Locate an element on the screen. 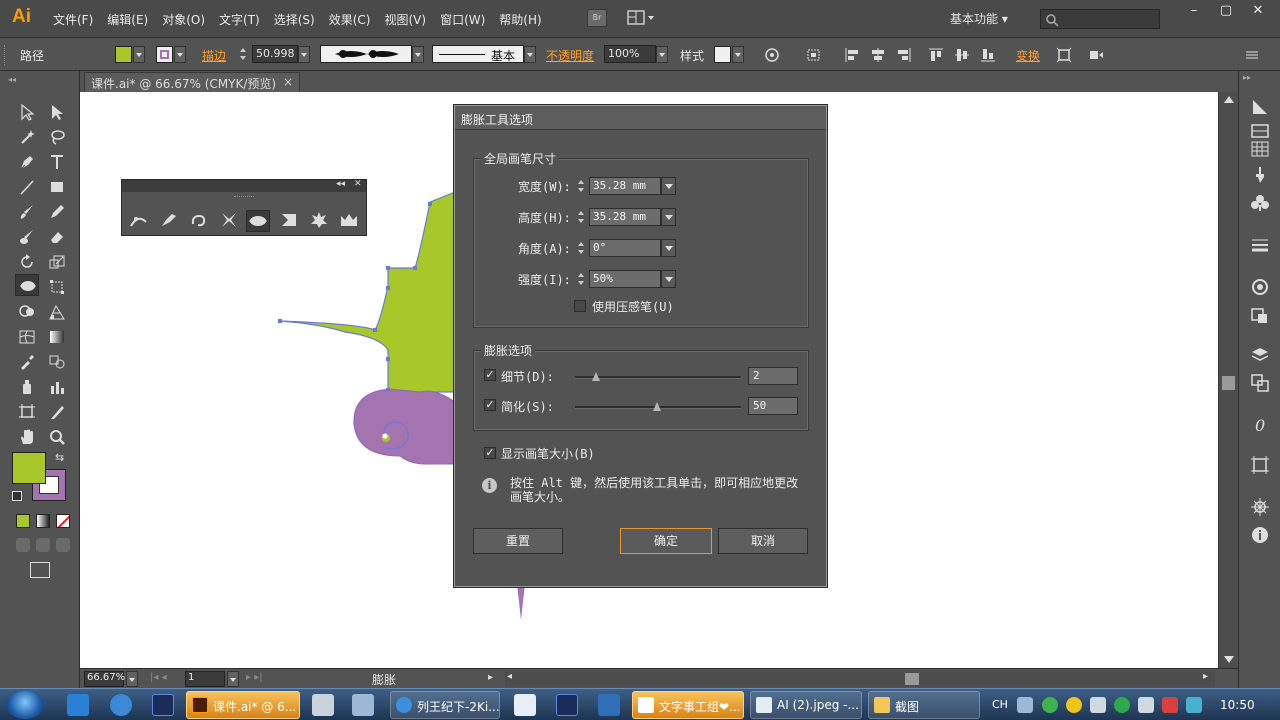 The image size is (1280, 720). detail-slider-thumb is located at coordinates (596, 377).